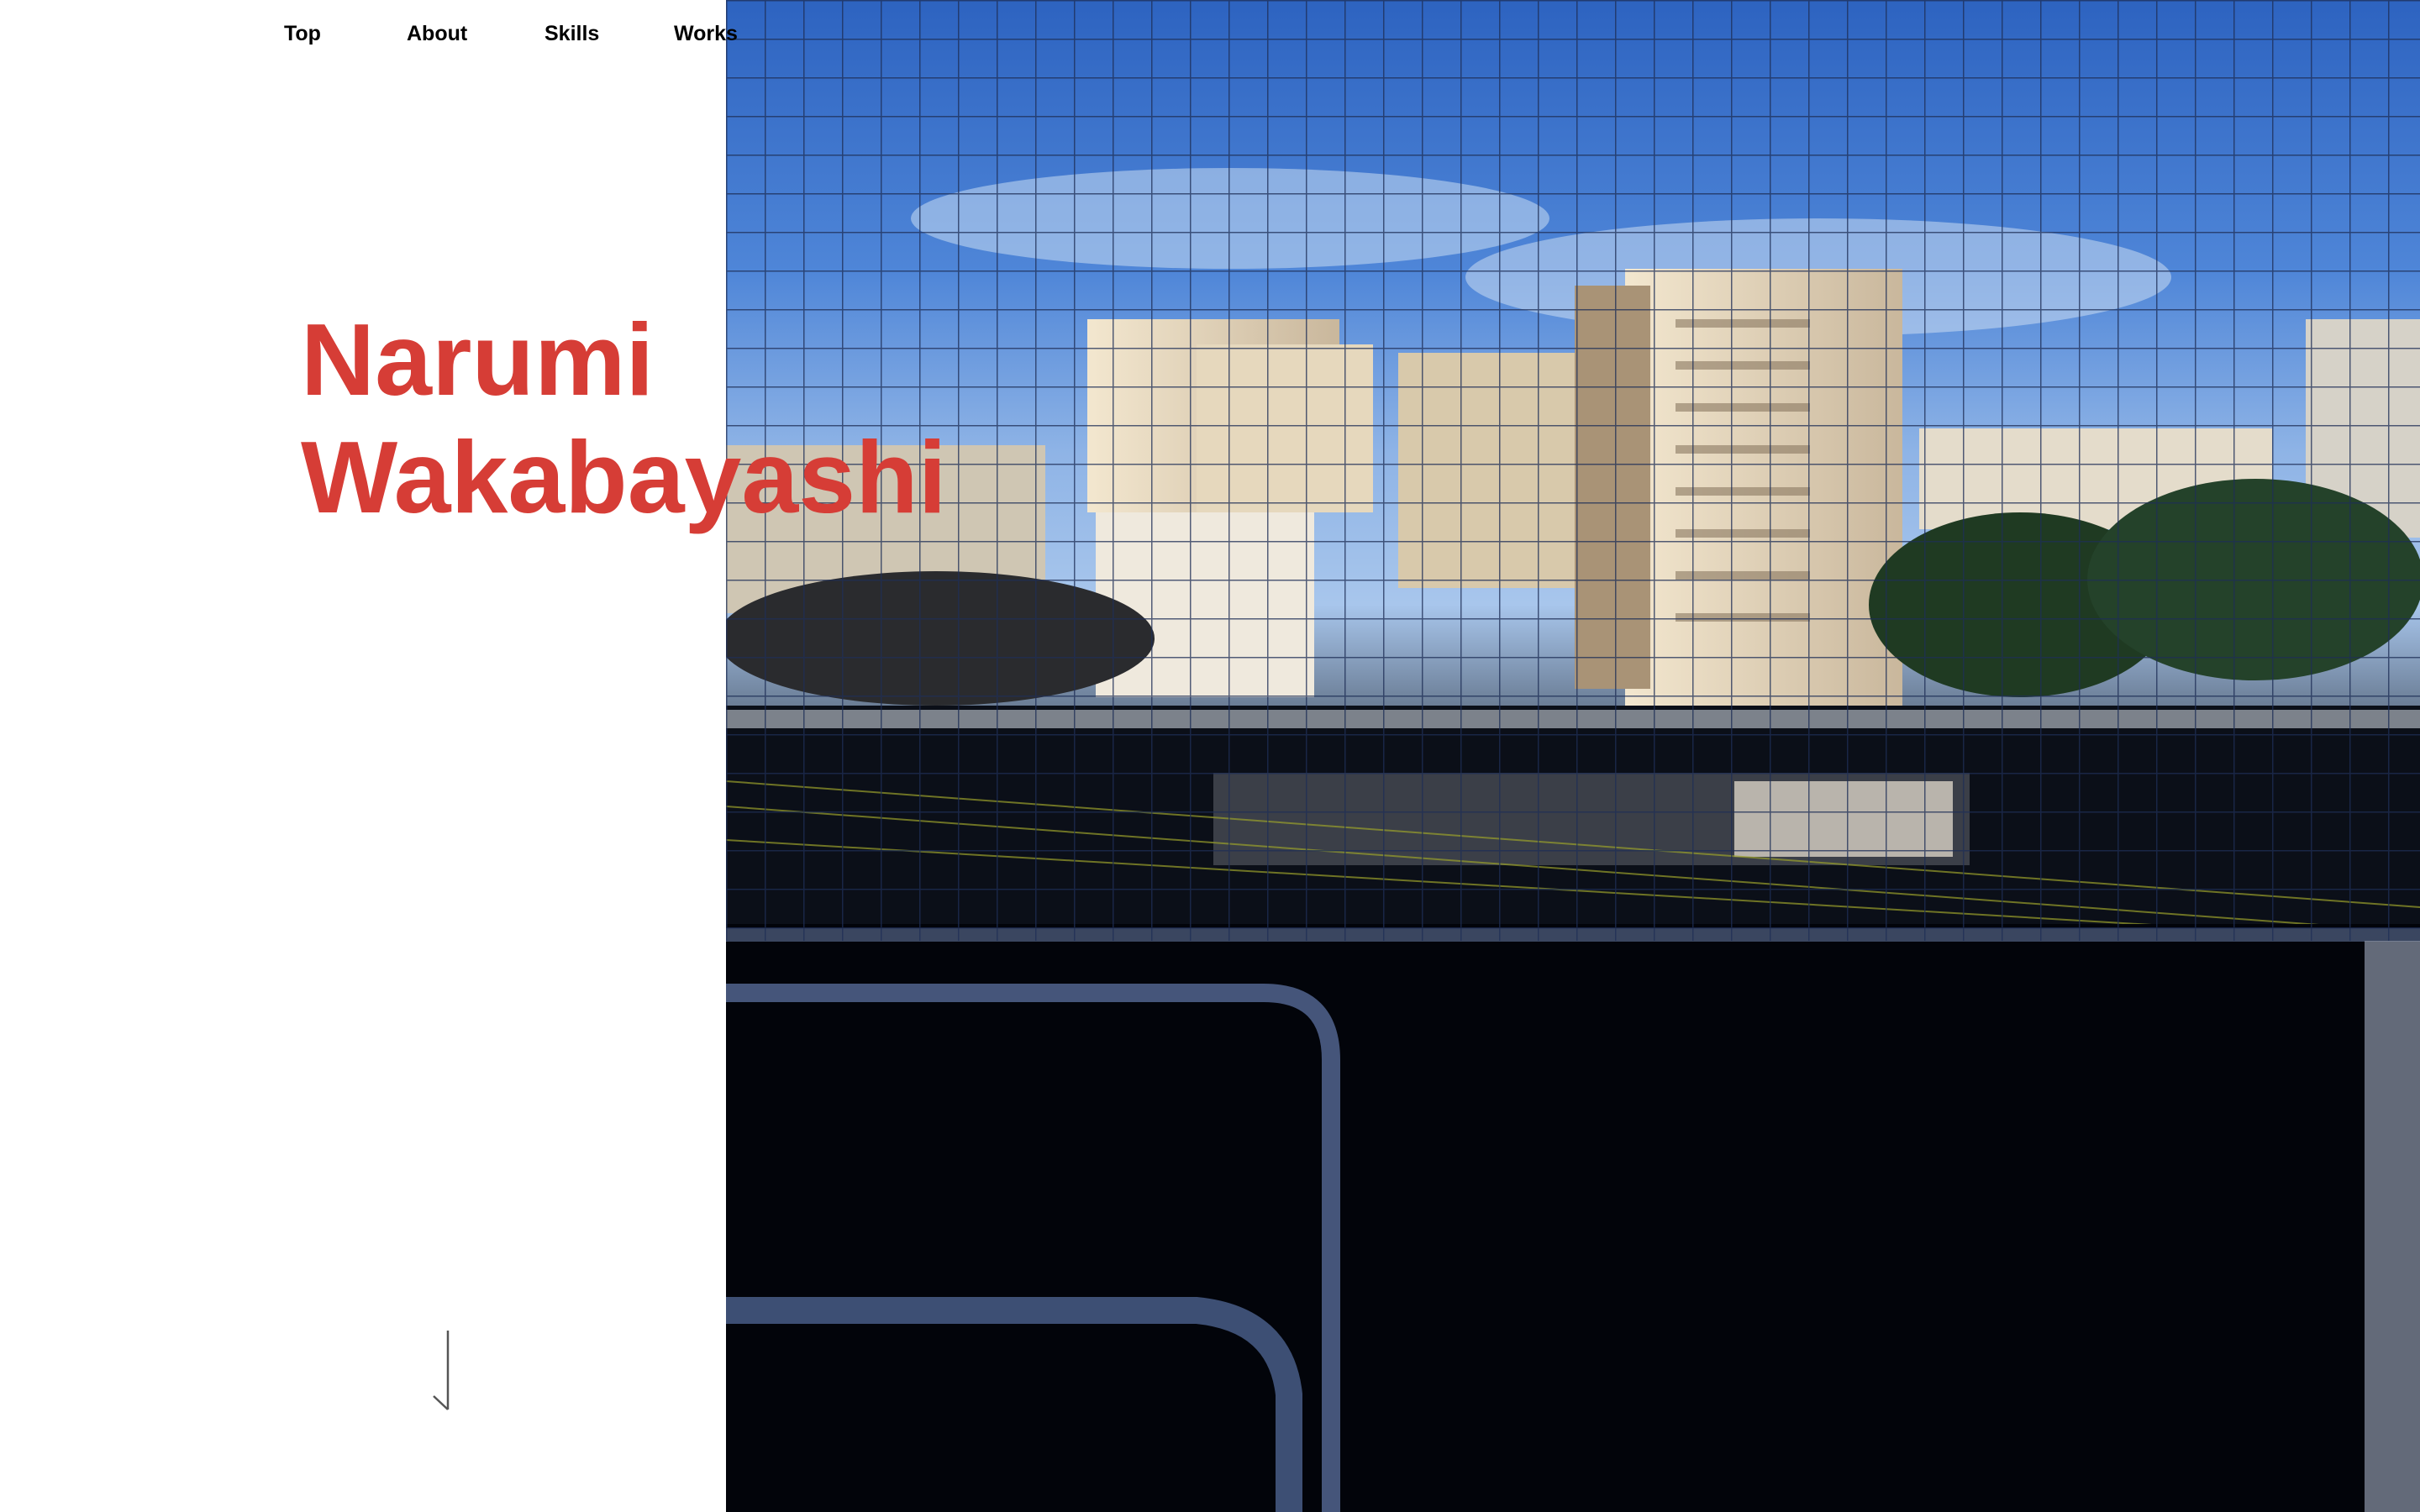 This screenshot has height=1512, width=2420. Describe the element at coordinates (302, 34) in the screenshot. I see `nav-link-top: Top` at that location.